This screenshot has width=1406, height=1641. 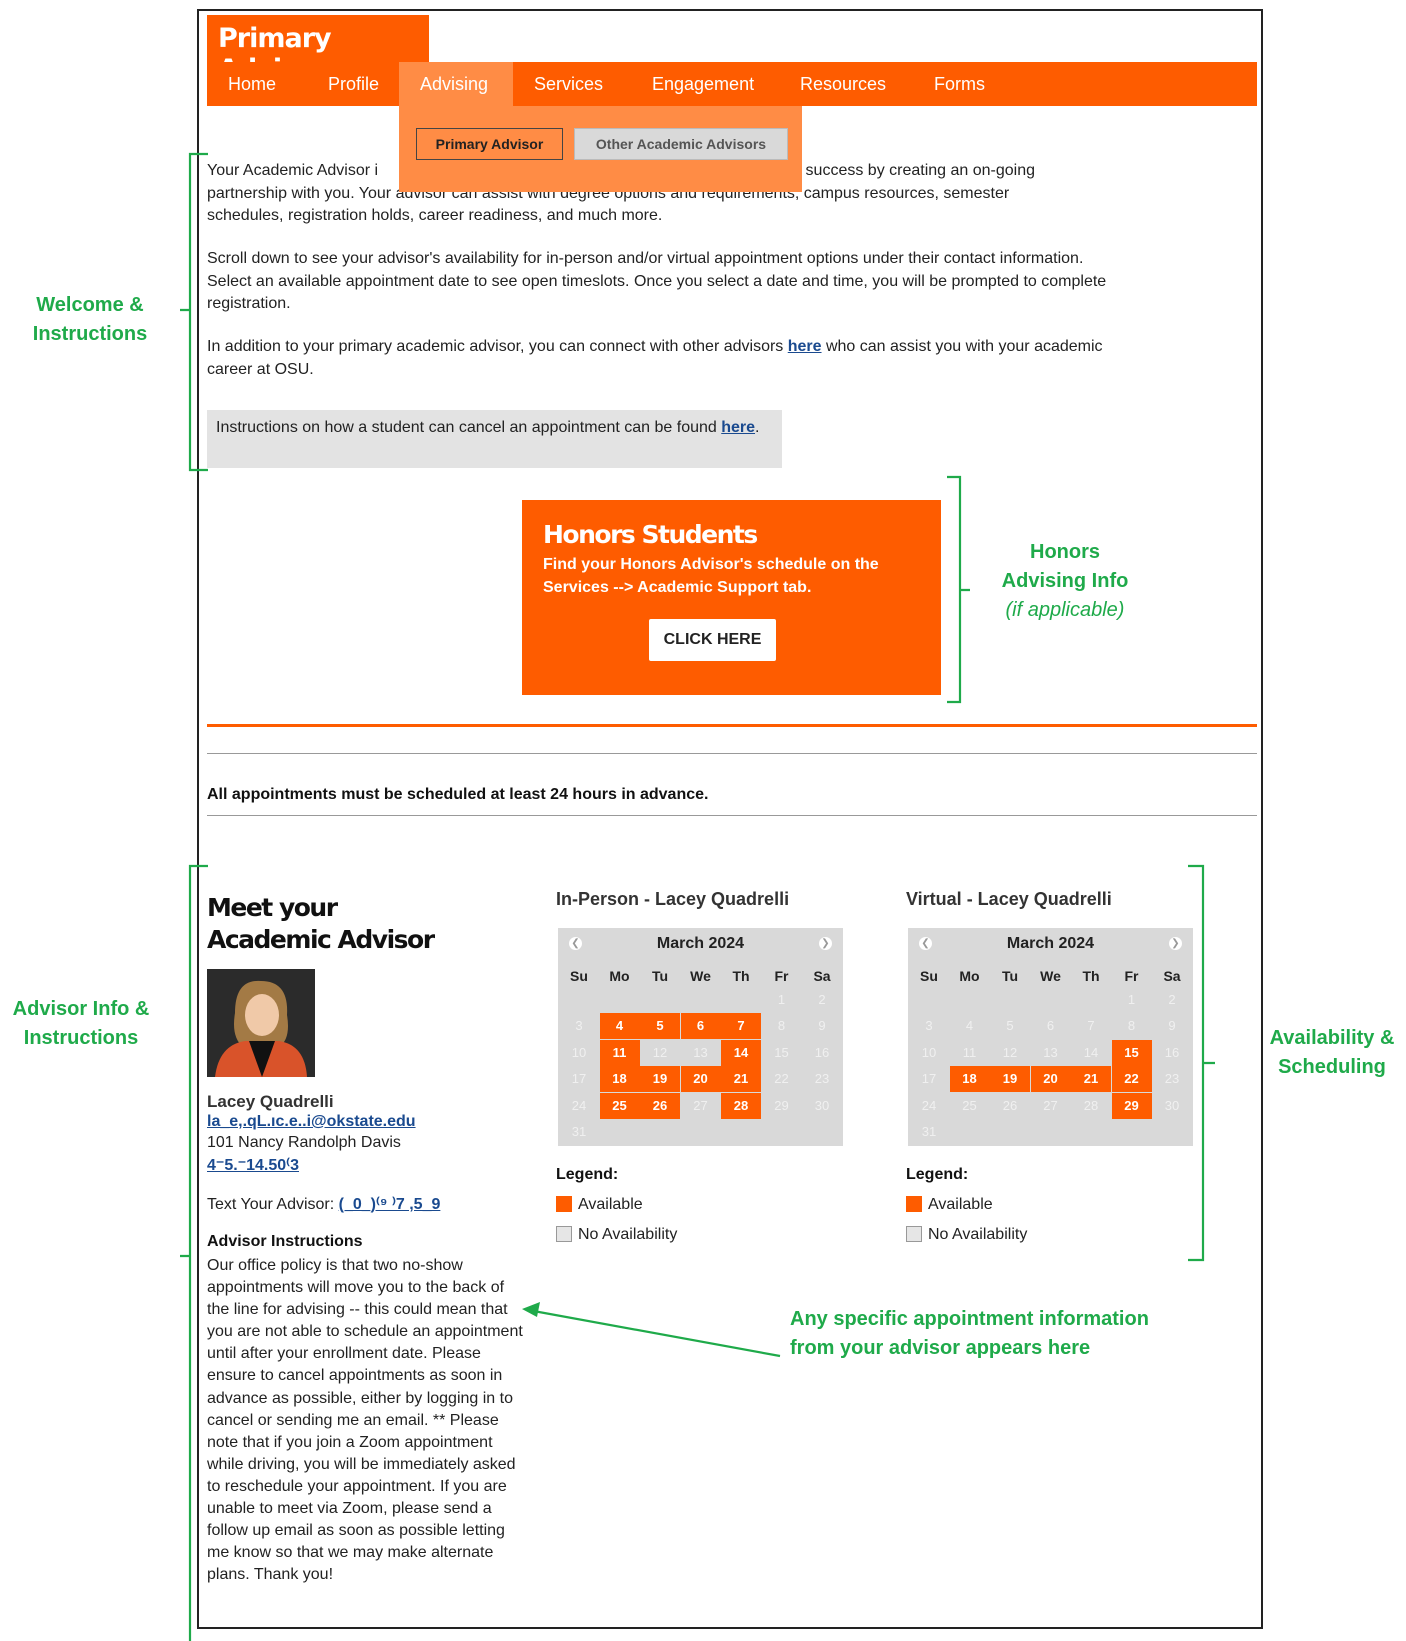 I want to click on annotation-availability: Availability & Scheduling, so click(x=1332, y=1052).